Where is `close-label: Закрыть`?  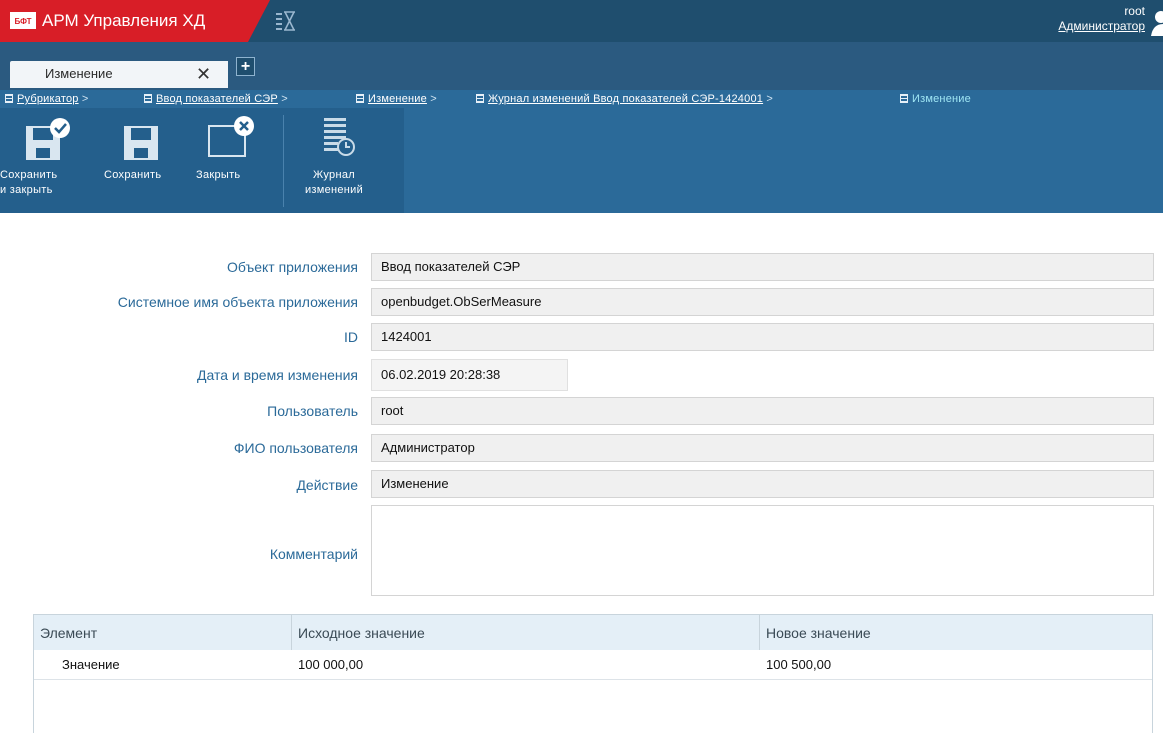
close-label: Закрыть is located at coordinates (218, 175).